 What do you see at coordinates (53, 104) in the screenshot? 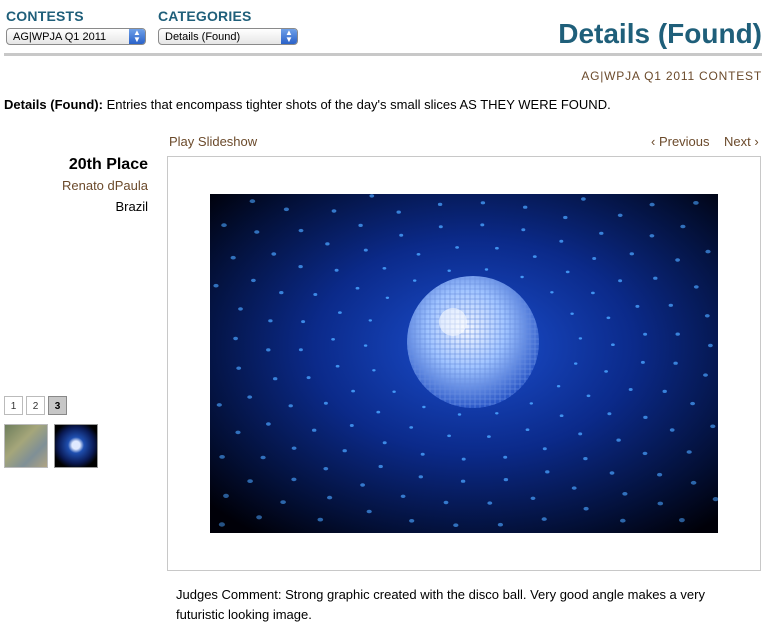
I see `description-label: Details (Found):` at bounding box center [53, 104].